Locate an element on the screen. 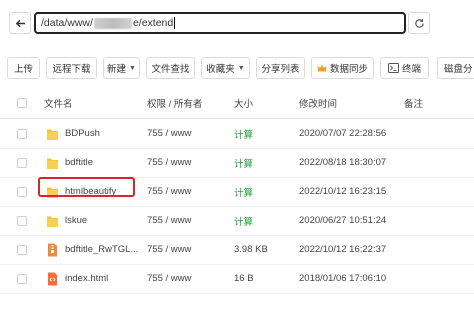 The height and width of the screenshot is (329, 474). file-name: BDPush is located at coordinates (82, 133).